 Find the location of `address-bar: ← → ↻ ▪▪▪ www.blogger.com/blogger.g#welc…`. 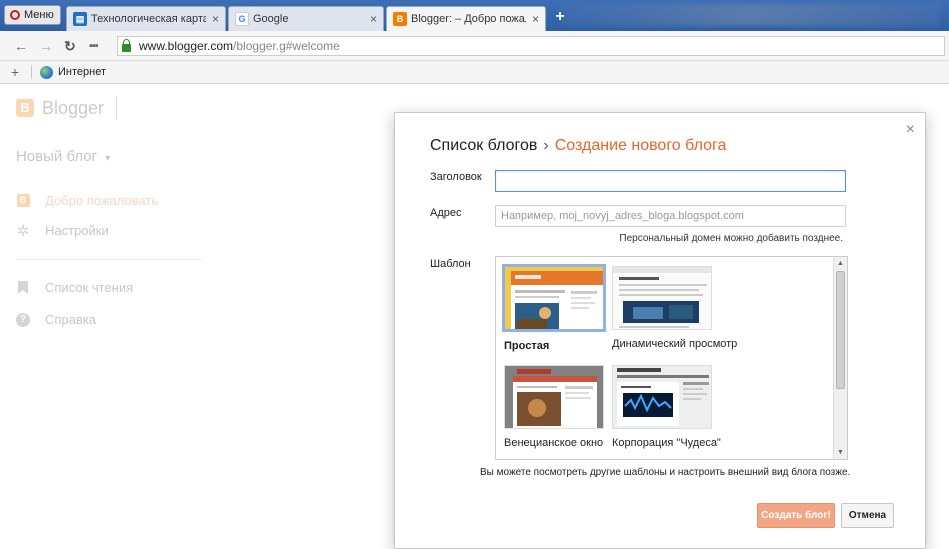

address-bar: ← → ↻ ▪▪▪ www.blogger.com/blogger.g#welc… is located at coordinates (474, 46).